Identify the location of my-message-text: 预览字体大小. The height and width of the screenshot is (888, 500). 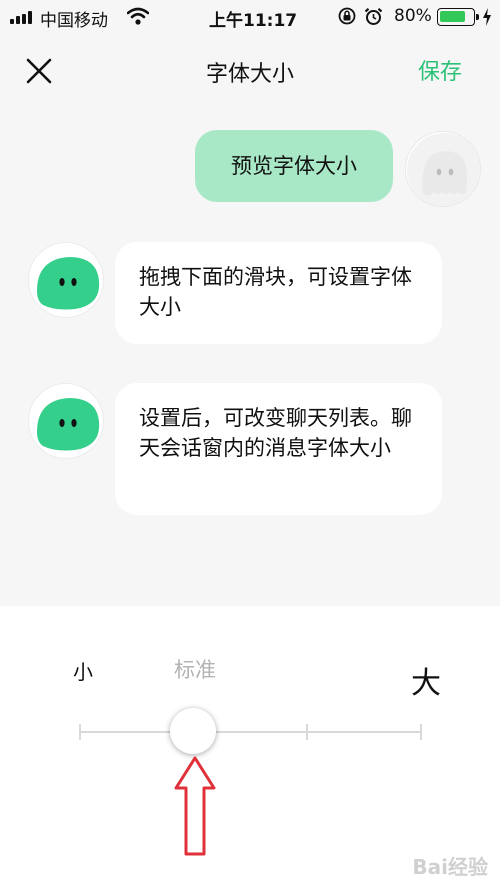
(294, 166).